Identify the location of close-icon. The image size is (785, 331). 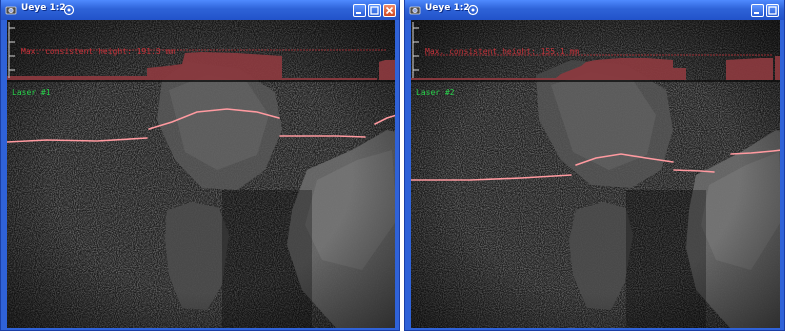
(389, 10).